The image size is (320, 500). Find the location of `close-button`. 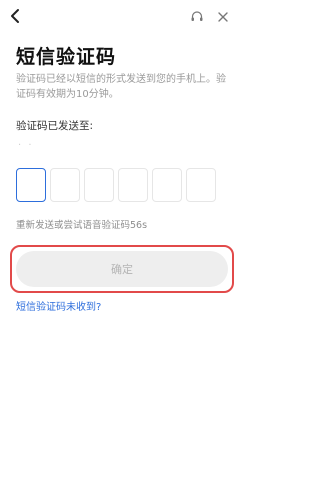

close-button is located at coordinates (223, 17).